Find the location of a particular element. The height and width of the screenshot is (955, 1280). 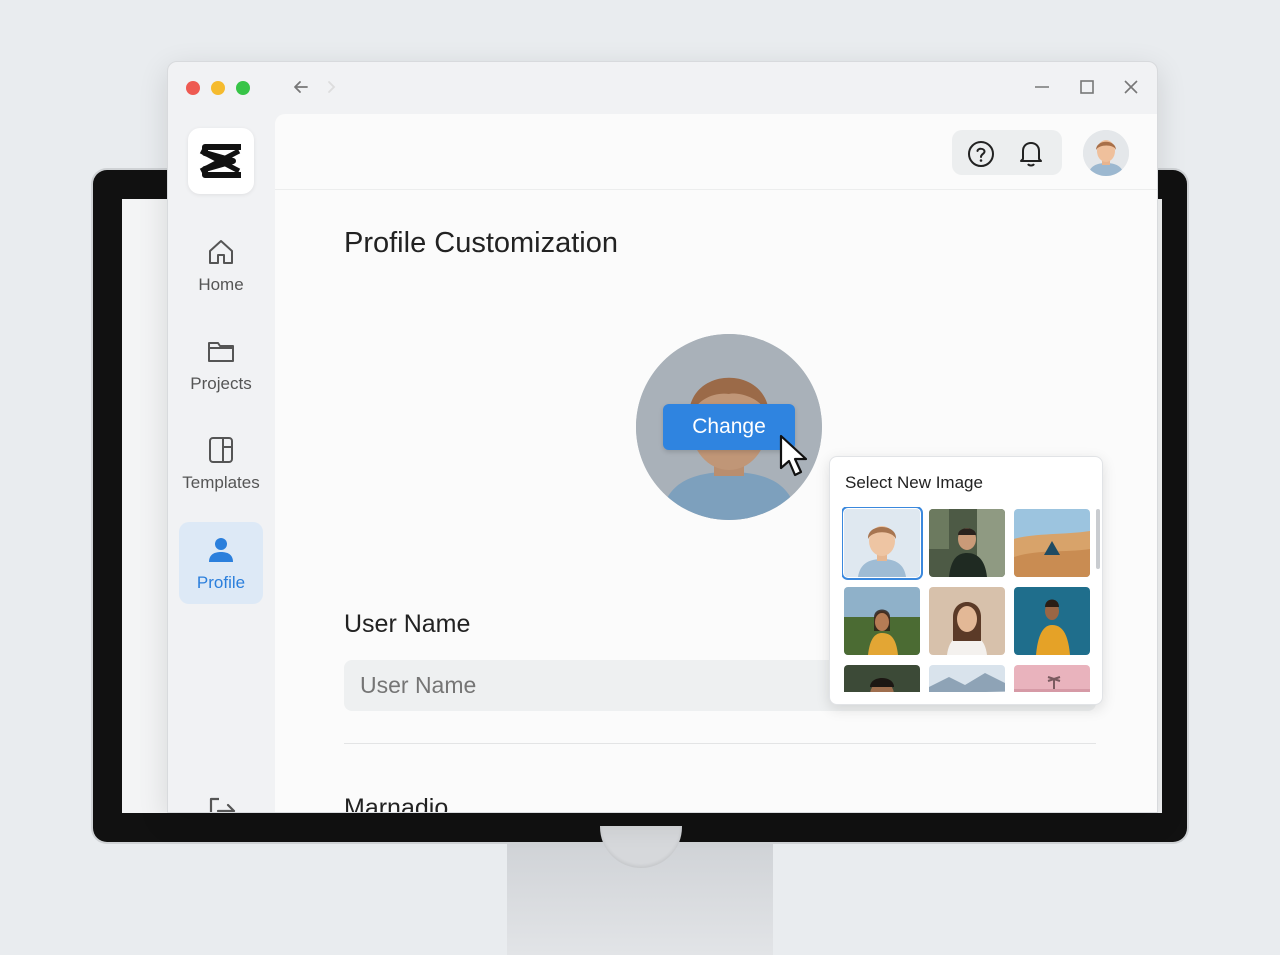

thumbnail-grid is located at coordinates (967, 599).